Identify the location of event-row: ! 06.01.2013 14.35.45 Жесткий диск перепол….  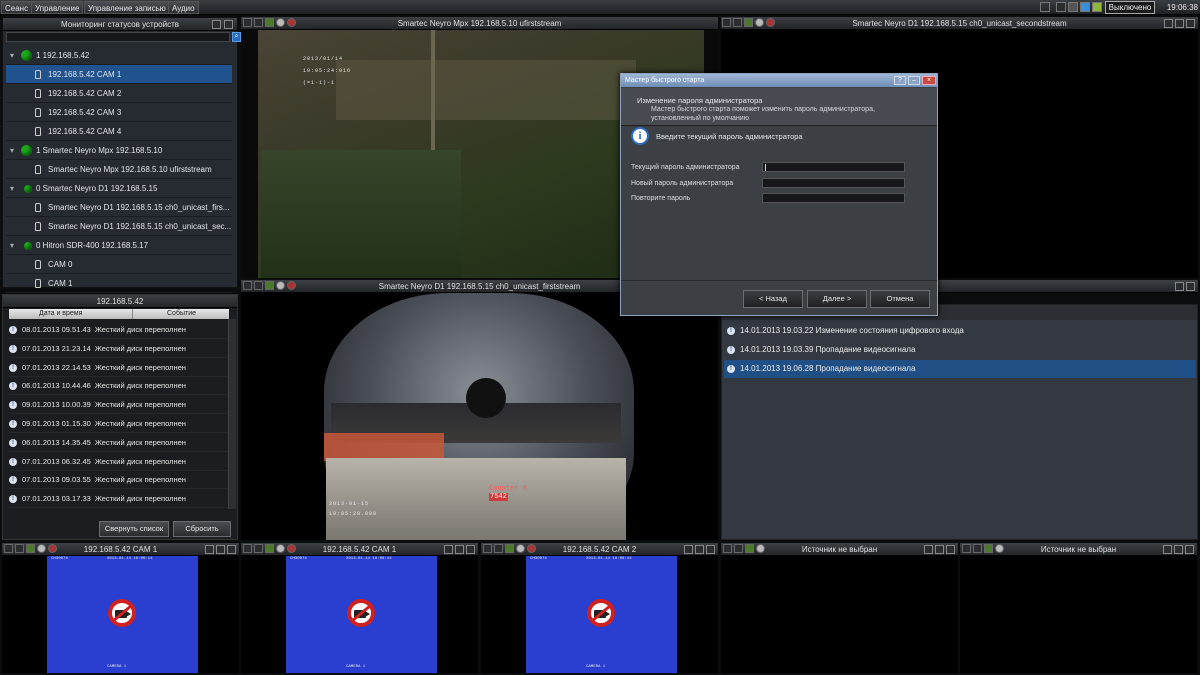
(120, 443).